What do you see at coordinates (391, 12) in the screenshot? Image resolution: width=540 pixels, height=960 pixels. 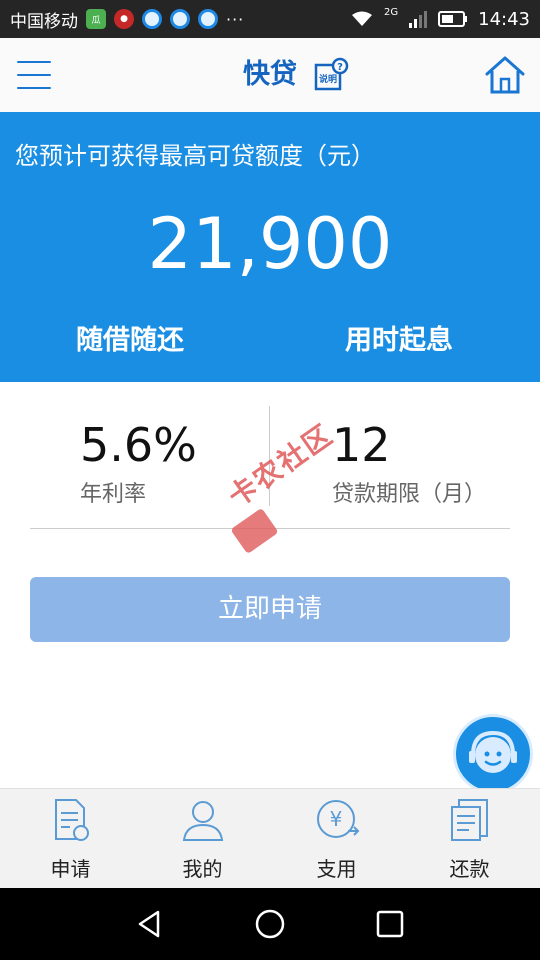 I see `network-type: 2G` at bounding box center [391, 12].